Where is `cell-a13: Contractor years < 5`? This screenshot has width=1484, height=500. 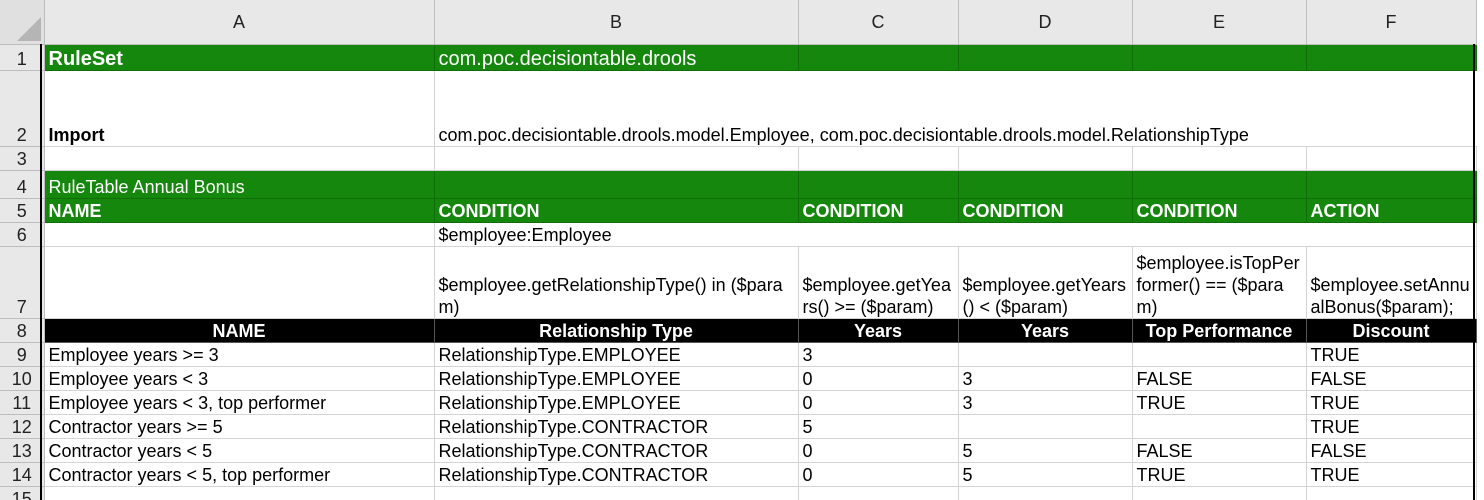
cell-a13: Contractor years < 5 is located at coordinates (239, 450).